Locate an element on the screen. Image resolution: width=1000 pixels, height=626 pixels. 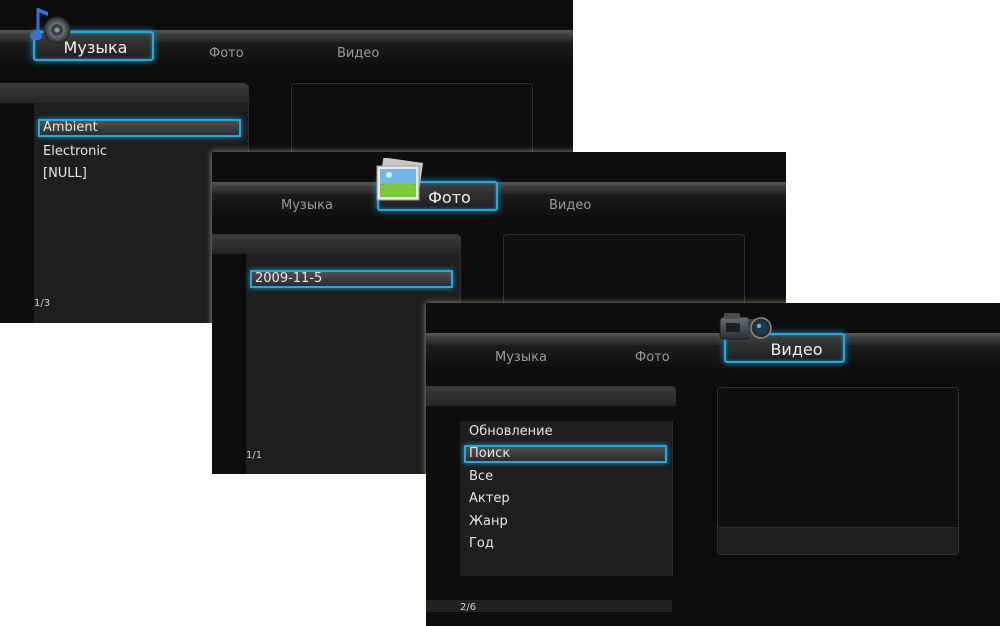
list-item: Все is located at coordinates (481, 477).